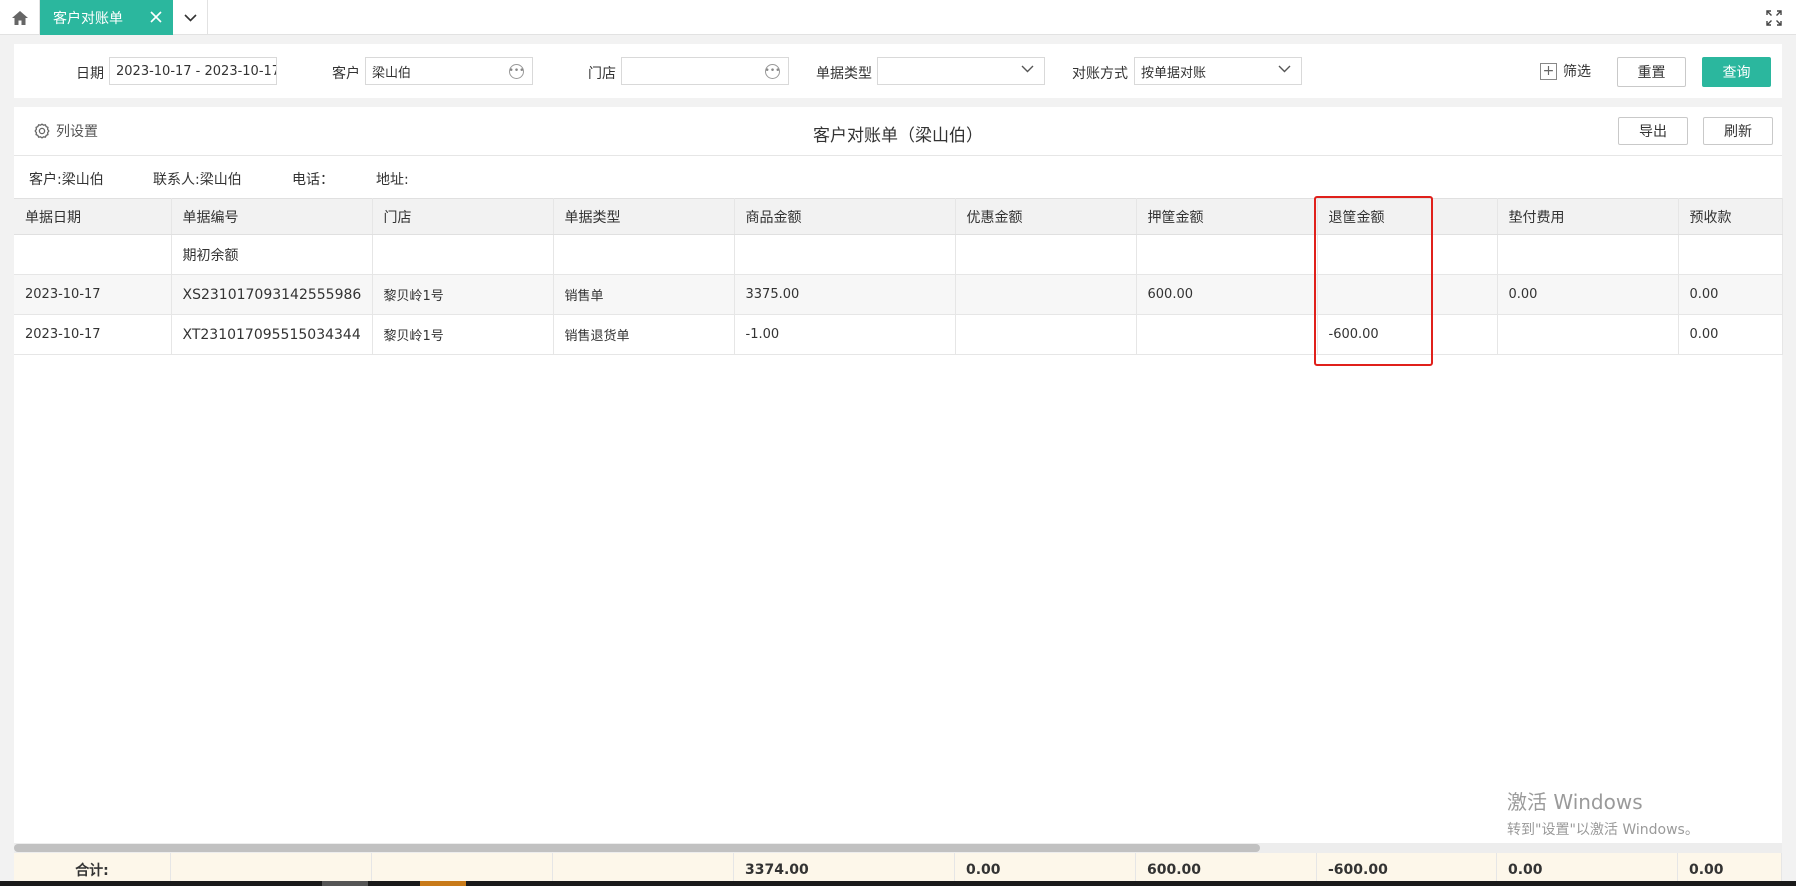 This screenshot has width=1796, height=886. I want to click on table-cell: 600.00, so click(1227, 294).